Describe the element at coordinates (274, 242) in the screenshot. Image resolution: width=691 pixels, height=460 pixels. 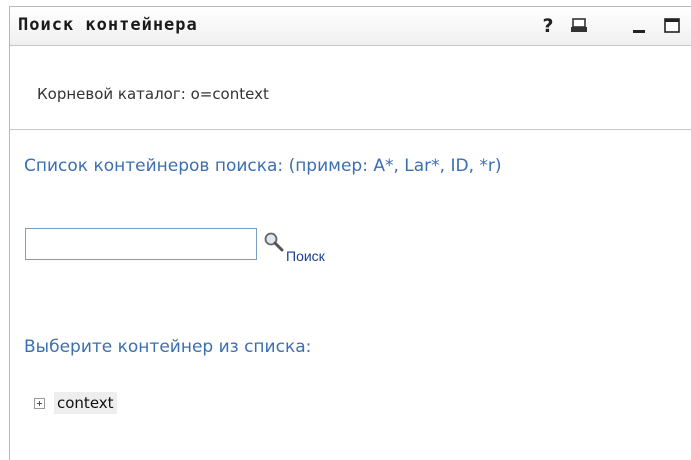
I see `magnifier-icon` at that location.